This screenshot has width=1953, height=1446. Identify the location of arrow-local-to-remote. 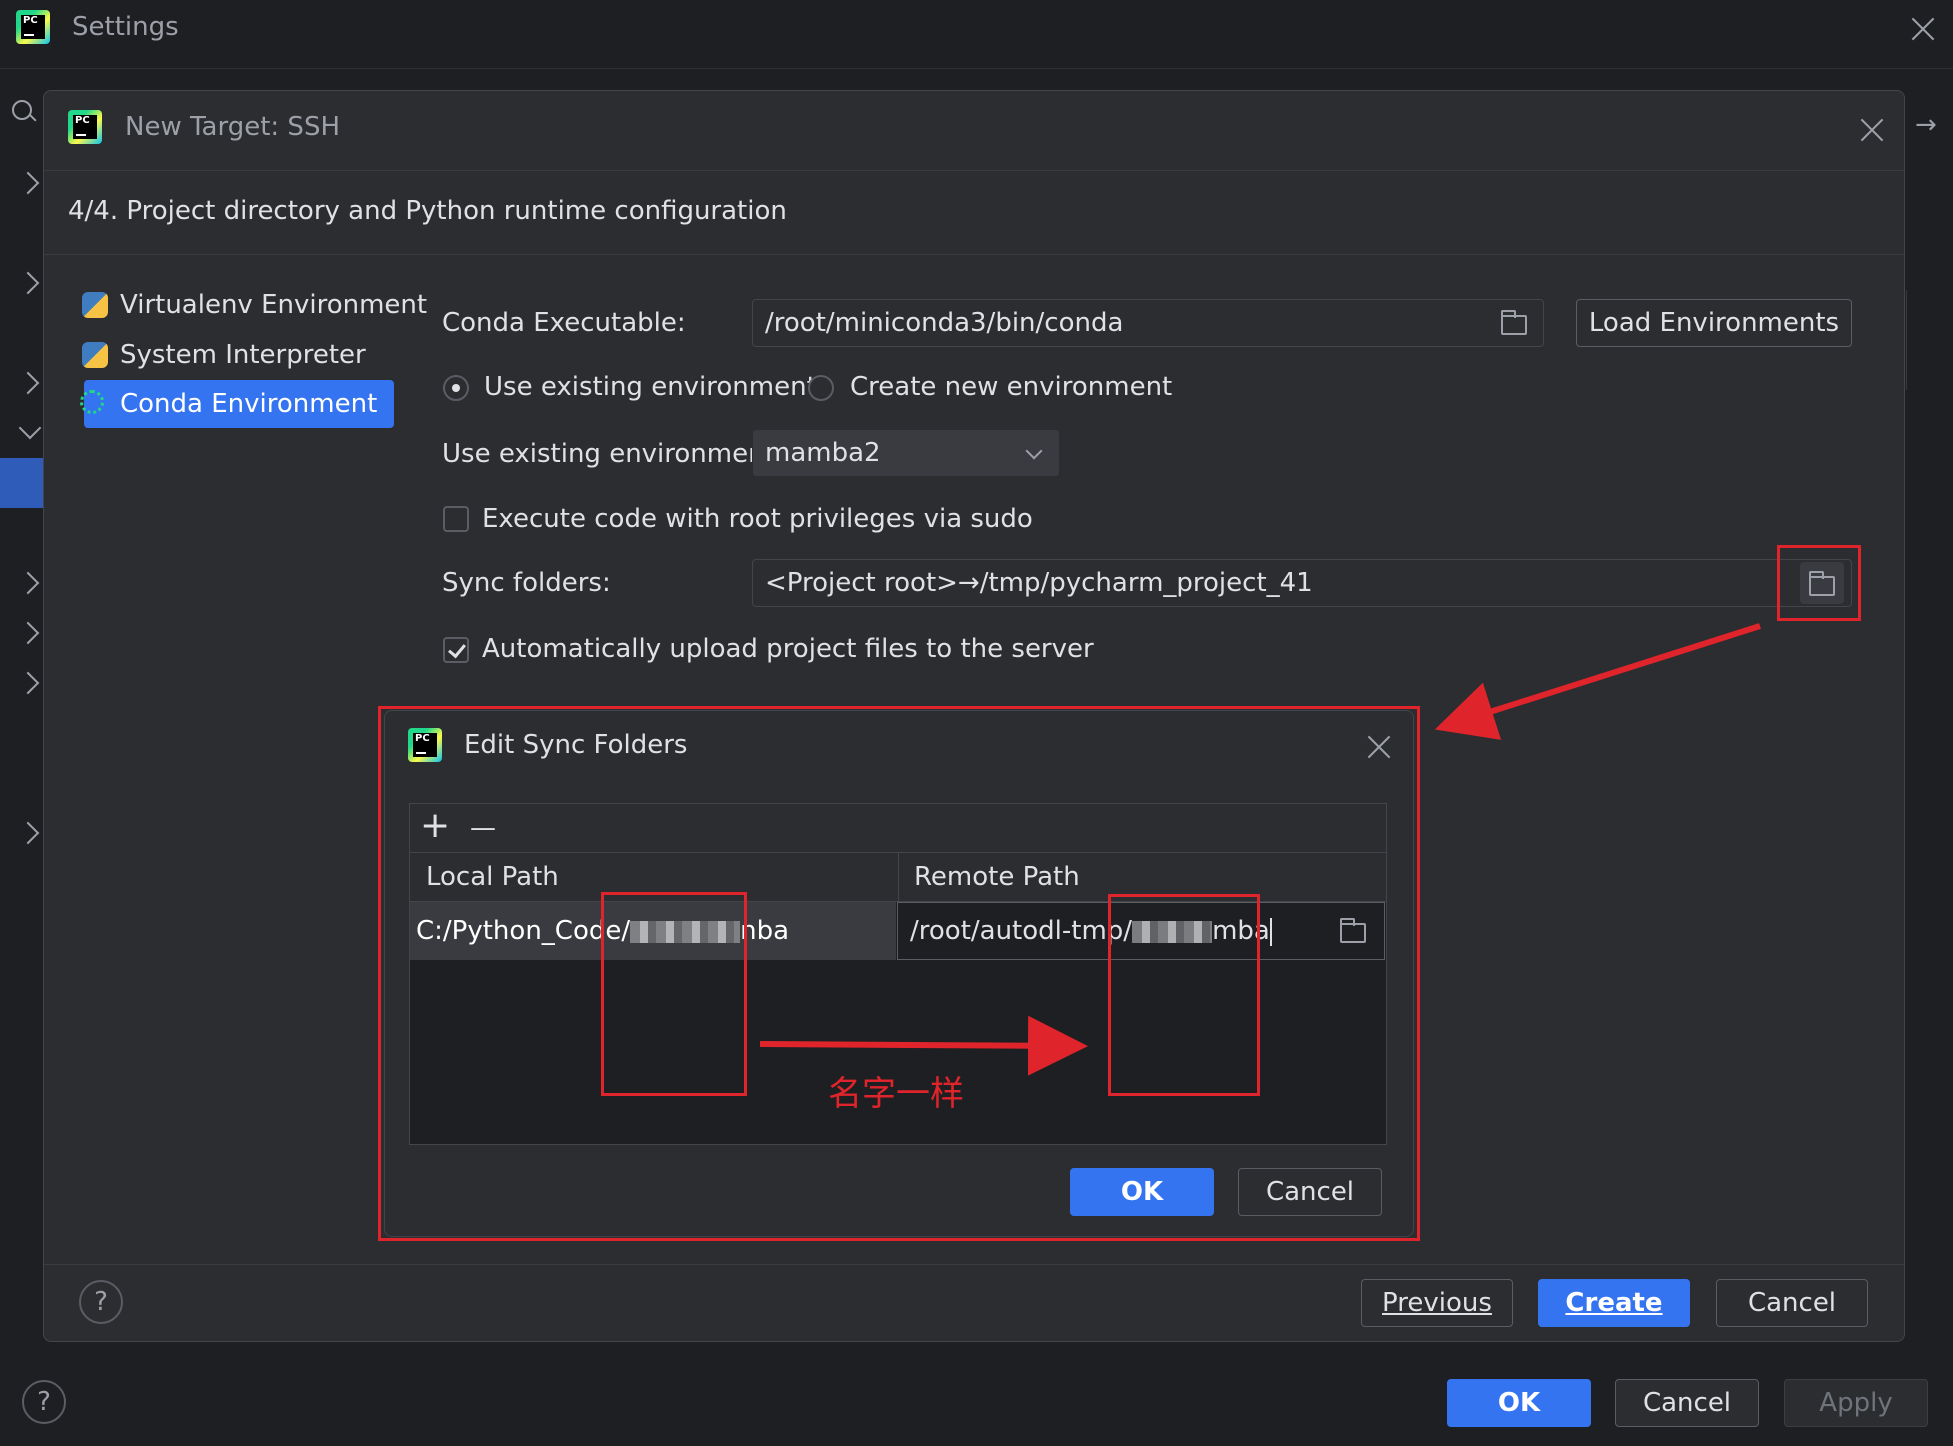
(923, 1045).